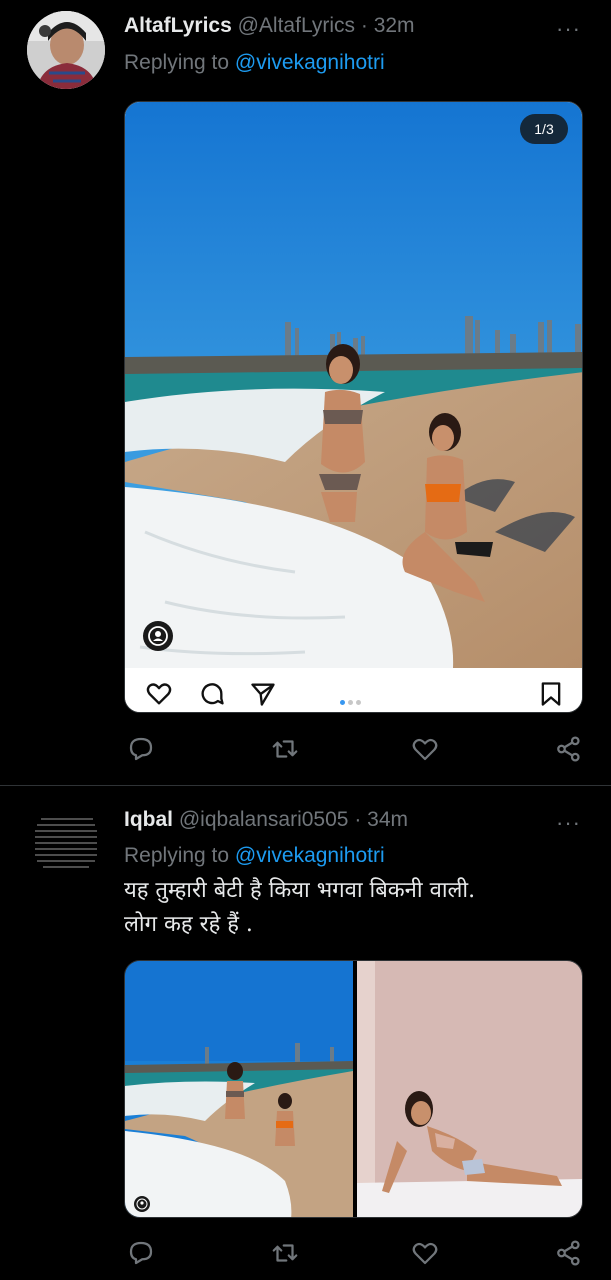 This screenshot has width=611, height=1280. I want to click on media-counter-badge: 1/3, so click(544, 129).